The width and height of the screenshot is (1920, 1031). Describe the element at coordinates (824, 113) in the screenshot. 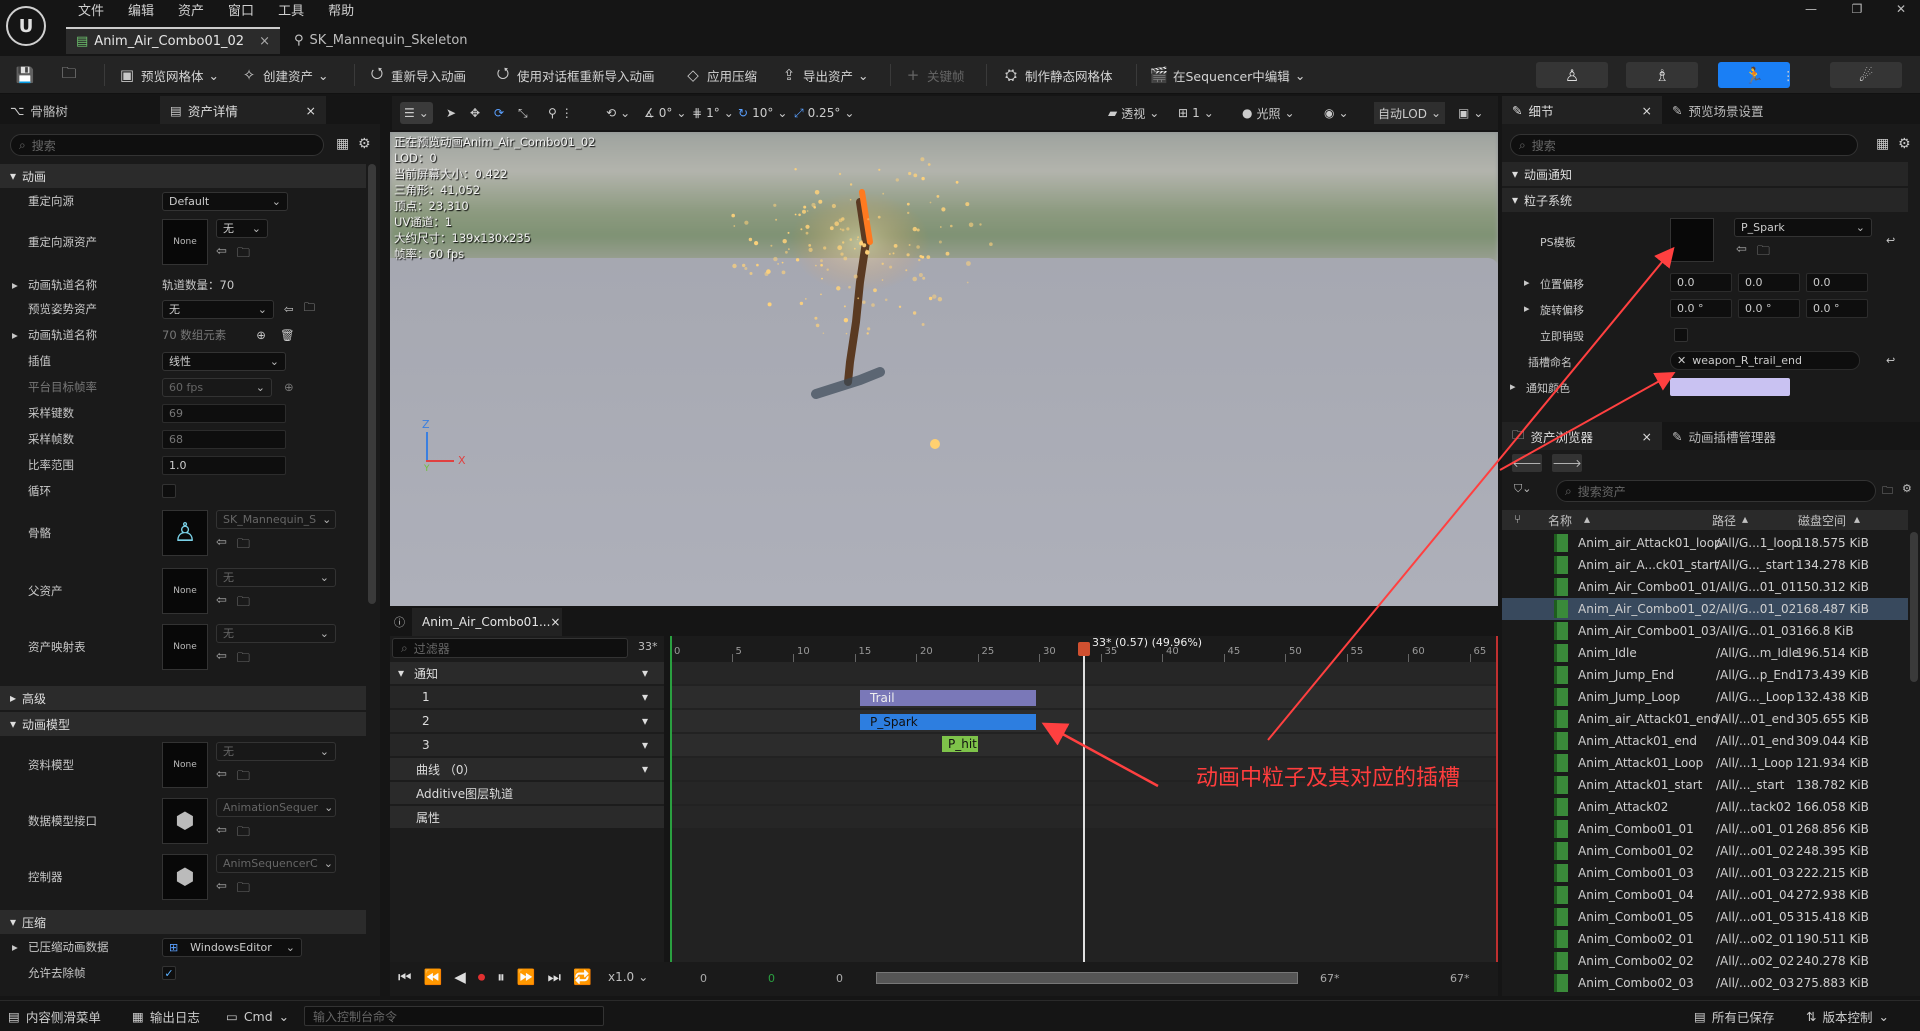

I see `scale-snap-button: ⤢ 0.25° ⌄` at that location.